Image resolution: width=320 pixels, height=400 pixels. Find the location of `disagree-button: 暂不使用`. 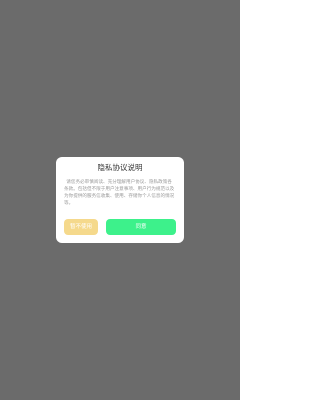

disagree-button: 暂不使用 is located at coordinates (81, 227).